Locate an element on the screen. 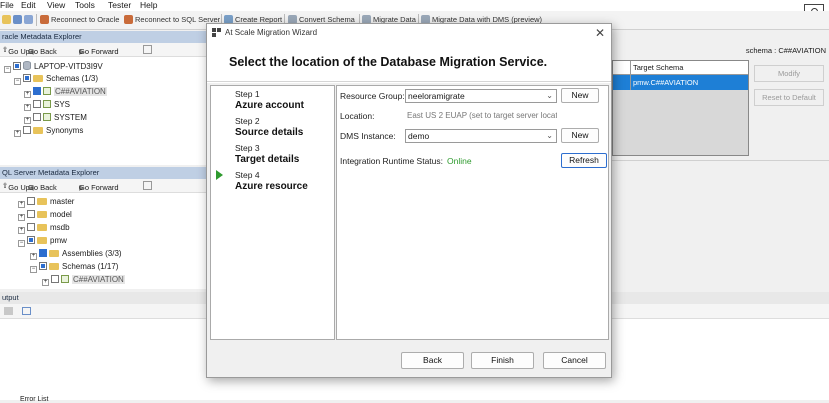 The image size is (829, 403). tree-node-schemas: −Schemas (1/3) is located at coordinates (56, 79).